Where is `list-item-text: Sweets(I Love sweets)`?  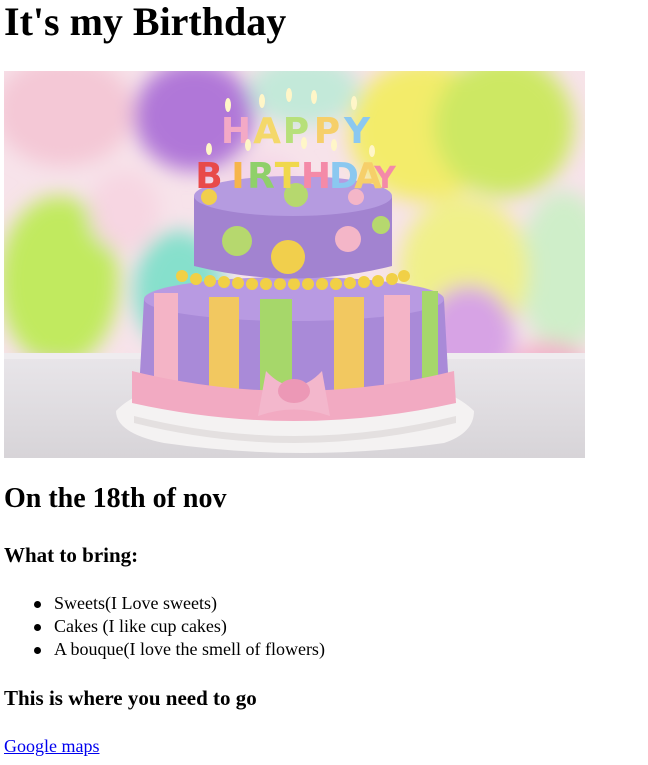 list-item-text: Sweets(I Love sweets) is located at coordinates (135, 603).